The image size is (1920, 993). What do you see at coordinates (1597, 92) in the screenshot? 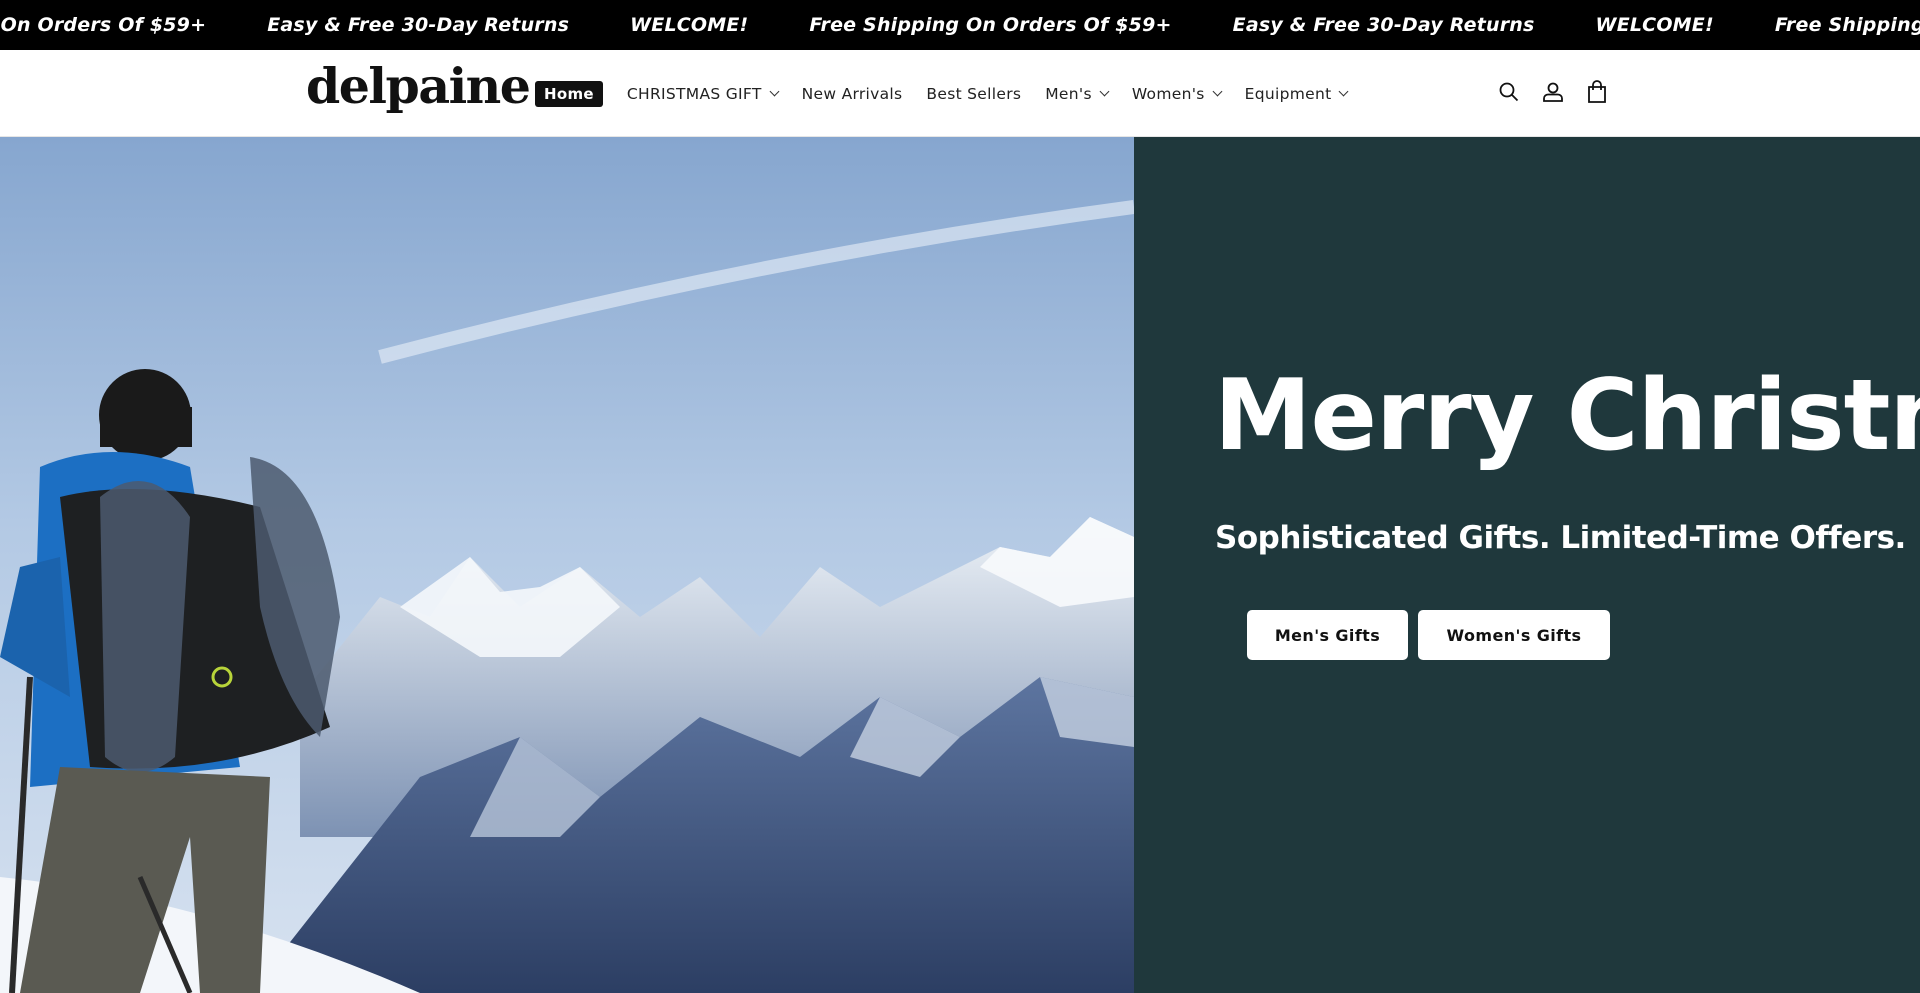
I see `cart-icon` at bounding box center [1597, 92].